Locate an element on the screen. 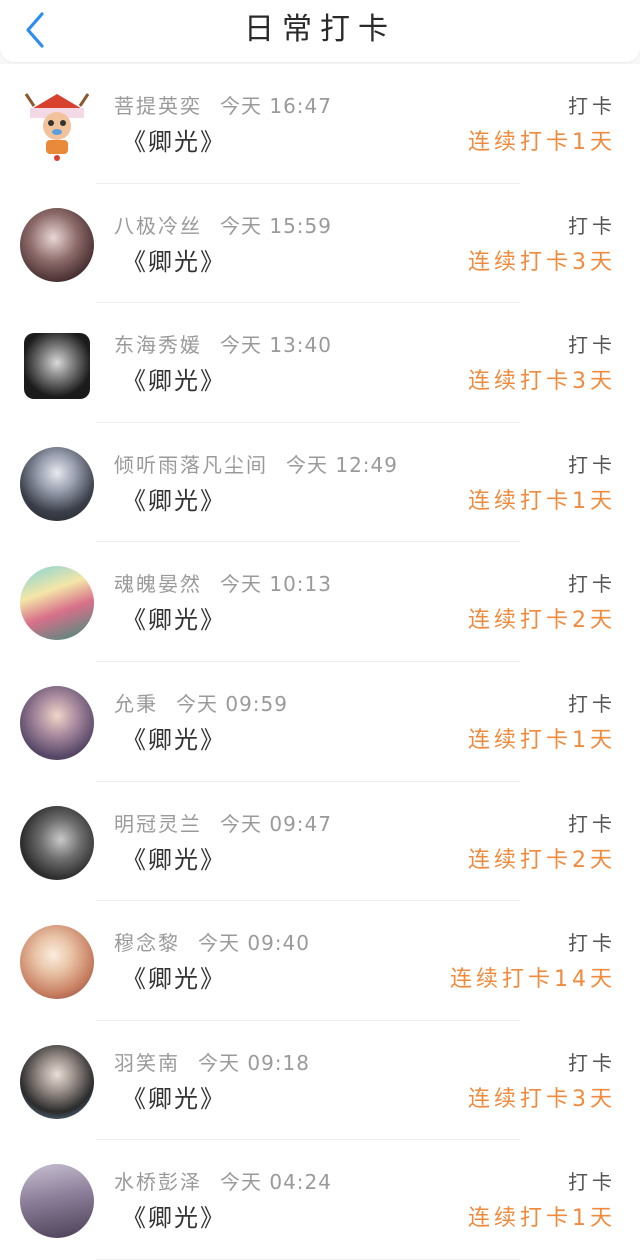 This screenshot has width=640, height=1260. checkin-time: 今天 04:24 is located at coordinates (276, 1182).